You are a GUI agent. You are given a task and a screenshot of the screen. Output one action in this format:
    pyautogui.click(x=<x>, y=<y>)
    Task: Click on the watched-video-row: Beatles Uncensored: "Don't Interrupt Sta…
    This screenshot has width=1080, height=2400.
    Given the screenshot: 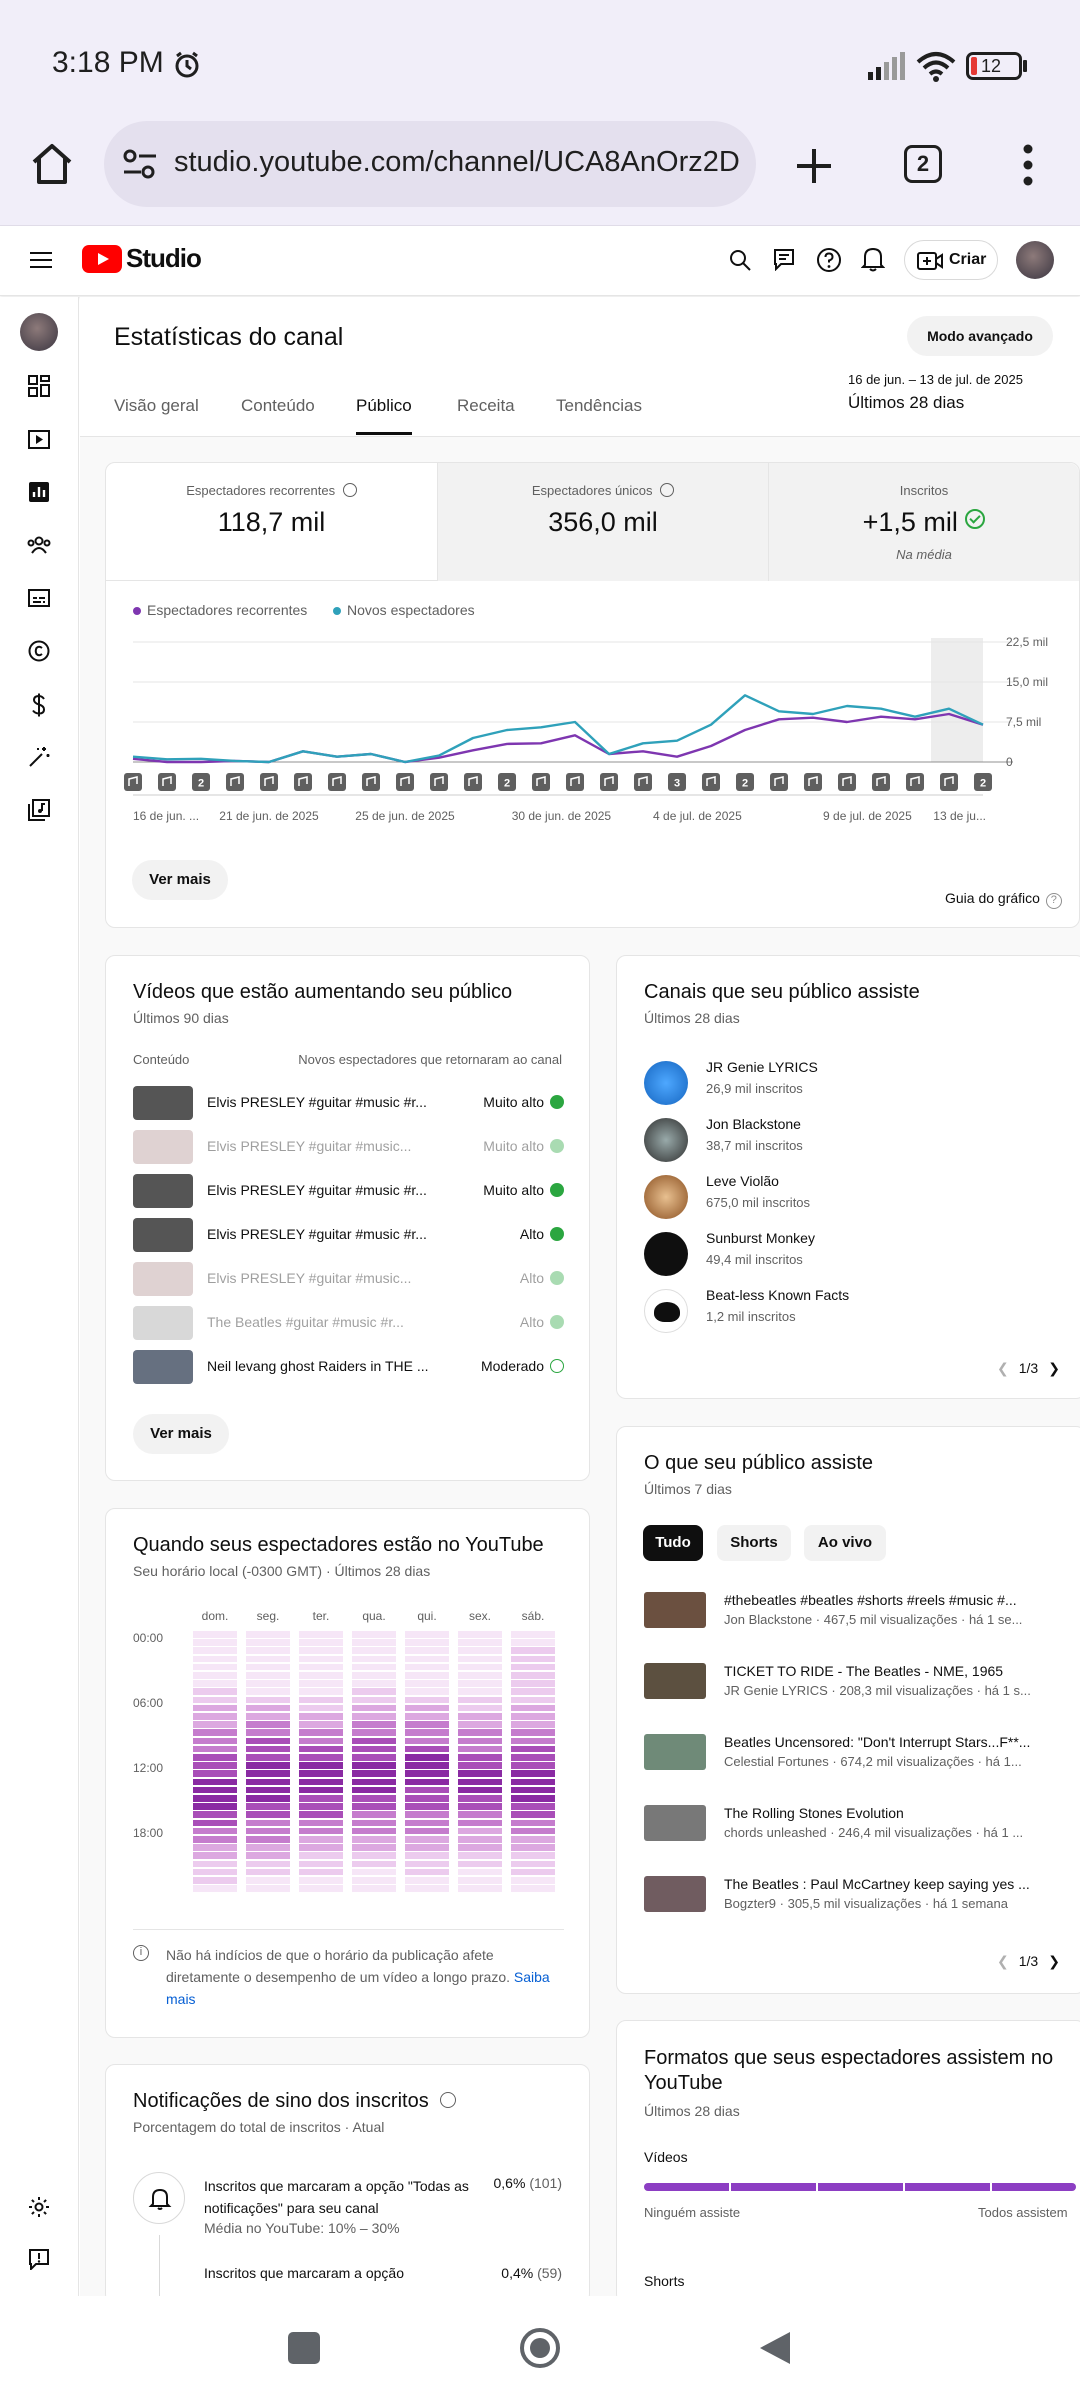 What is the action you would take?
    pyautogui.click(x=854, y=1769)
    